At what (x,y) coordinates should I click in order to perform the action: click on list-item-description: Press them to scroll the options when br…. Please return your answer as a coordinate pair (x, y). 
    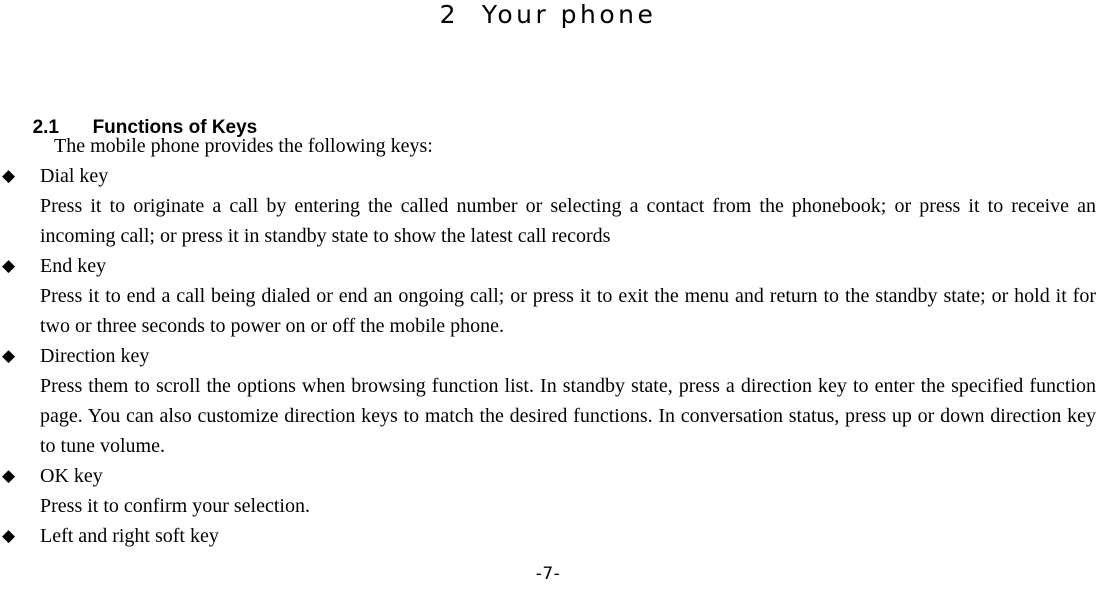
    Looking at the image, I should click on (568, 416).